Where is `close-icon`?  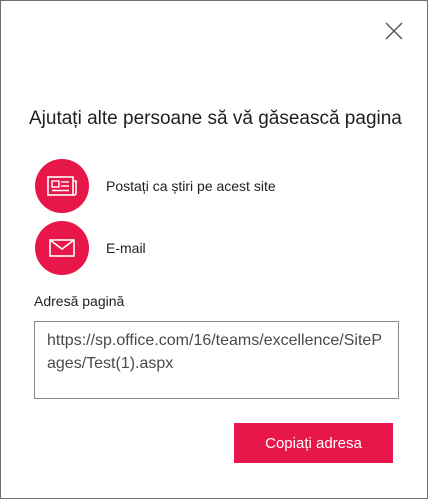 close-icon is located at coordinates (394, 31).